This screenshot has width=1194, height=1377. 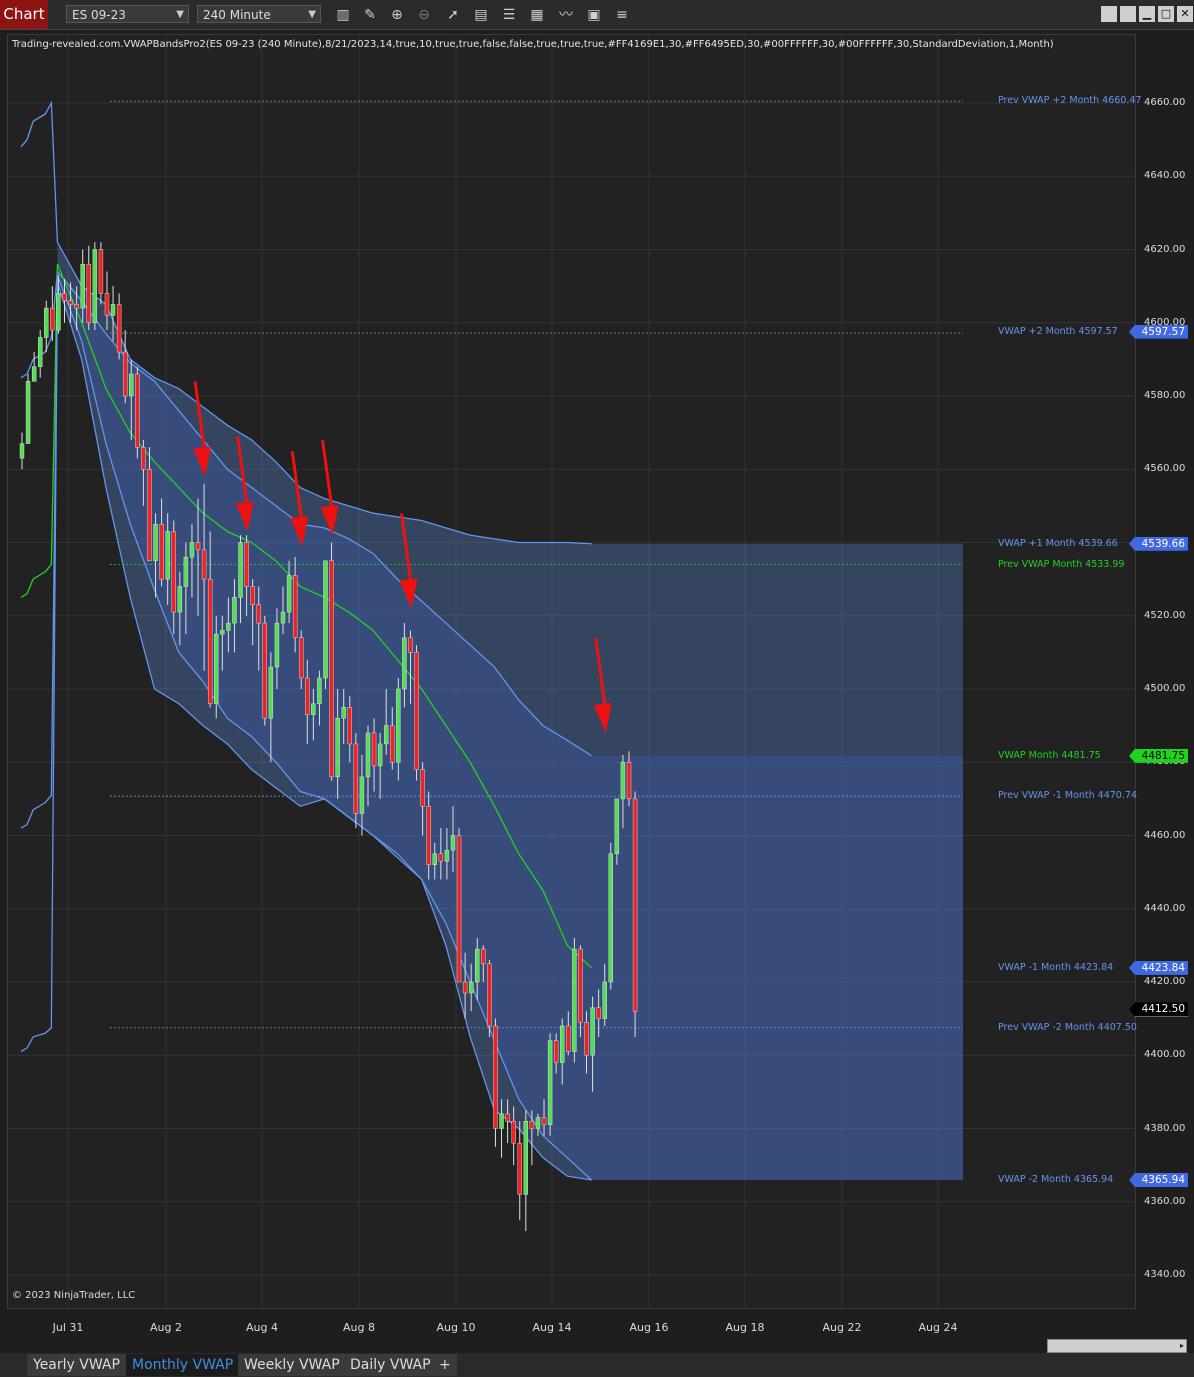 What do you see at coordinates (166, 1327) in the screenshot?
I see `x-tick-label: Aug 2` at bounding box center [166, 1327].